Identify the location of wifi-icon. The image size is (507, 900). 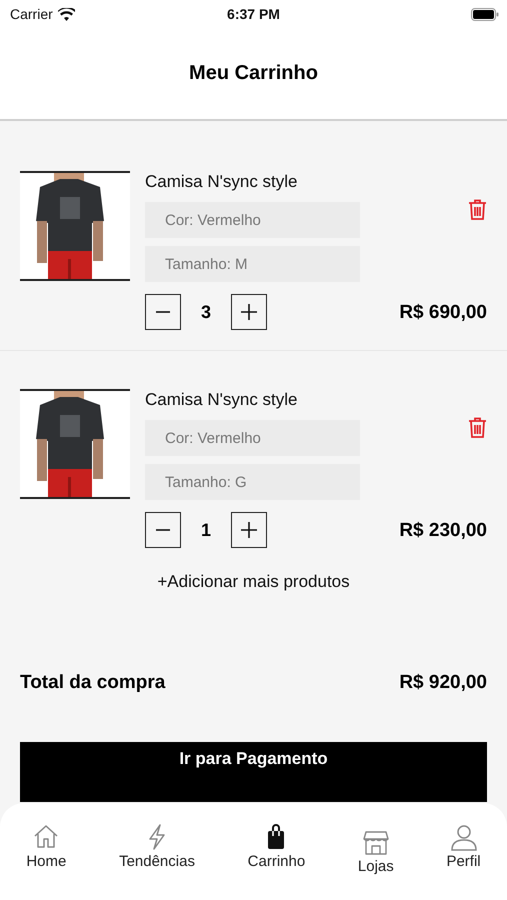
(66, 14).